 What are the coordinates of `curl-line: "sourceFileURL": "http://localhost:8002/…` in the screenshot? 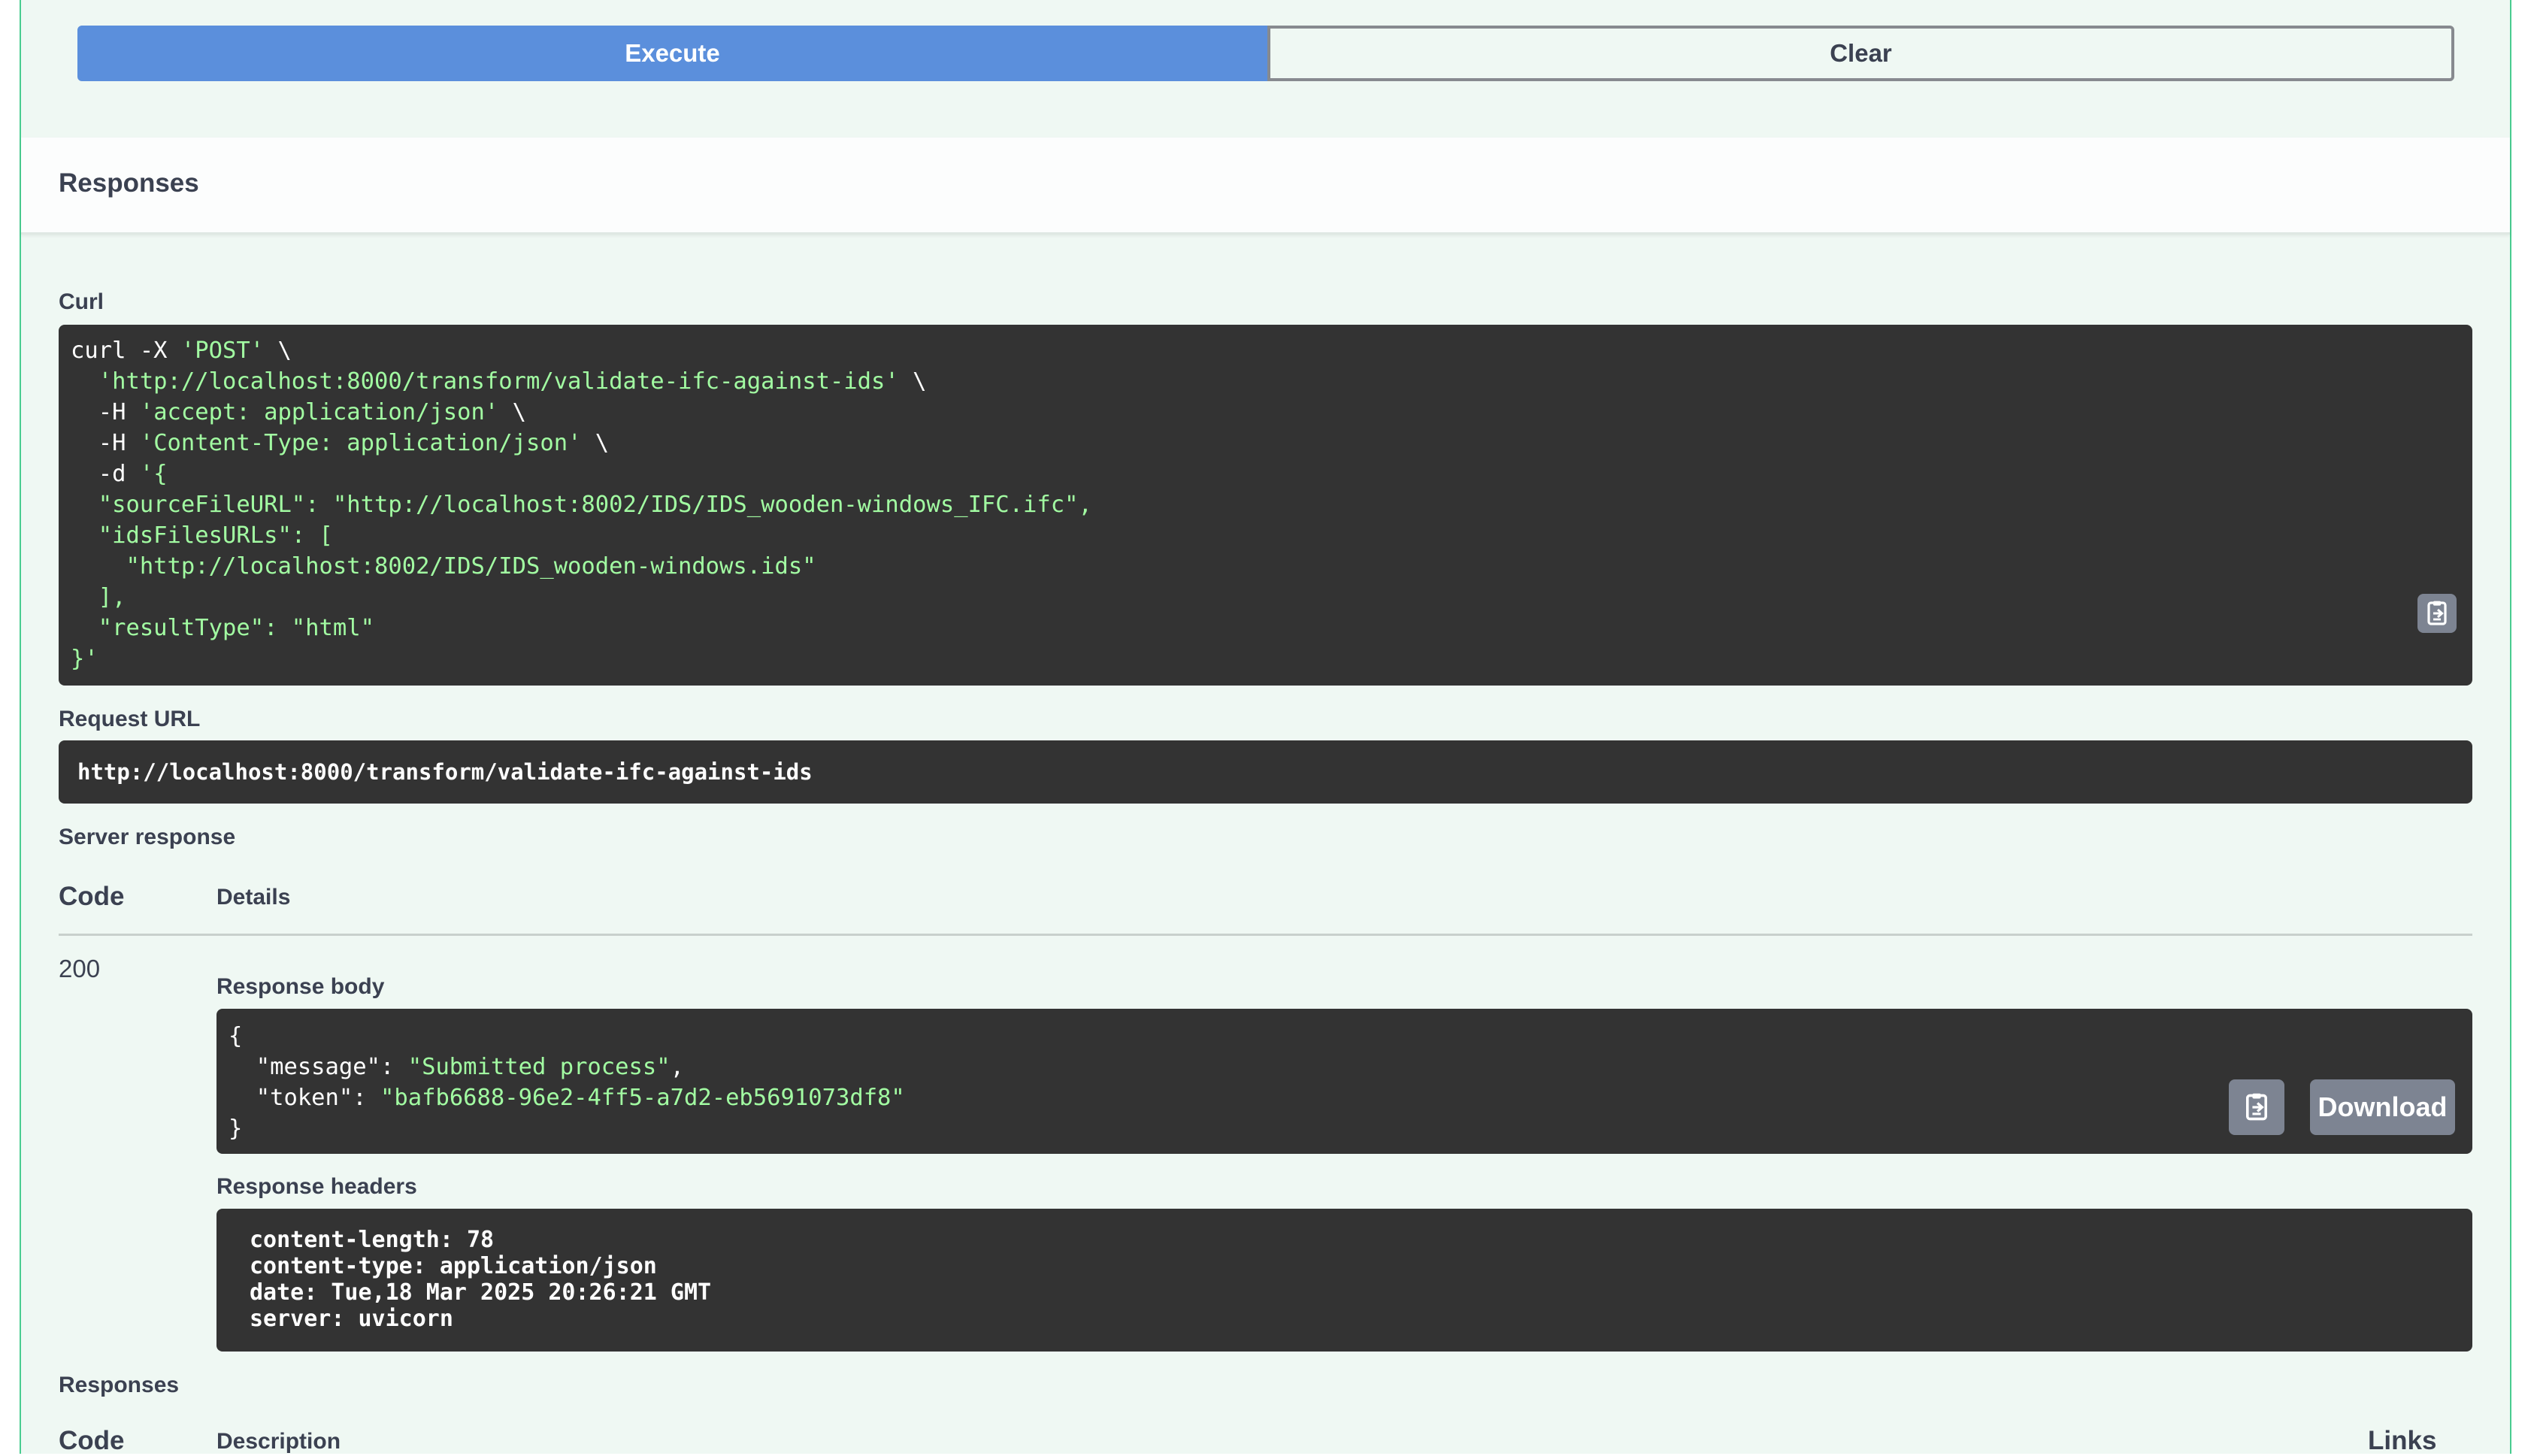 It's located at (581, 505).